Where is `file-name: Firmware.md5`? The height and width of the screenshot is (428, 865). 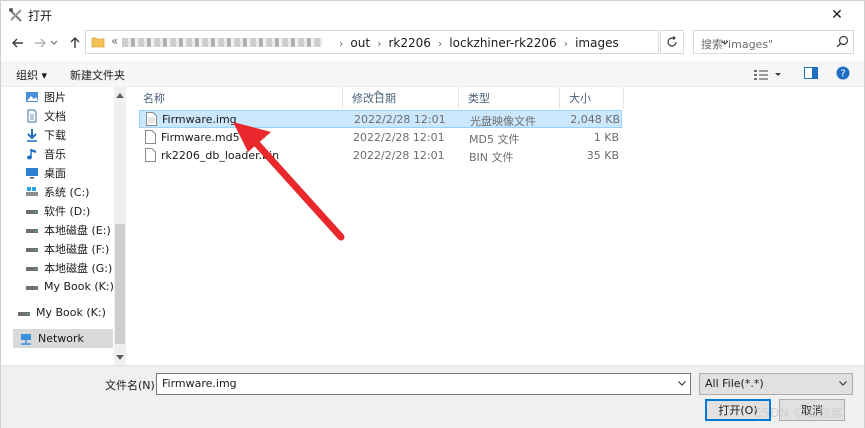 file-name: Firmware.md5 is located at coordinates (200, 137).